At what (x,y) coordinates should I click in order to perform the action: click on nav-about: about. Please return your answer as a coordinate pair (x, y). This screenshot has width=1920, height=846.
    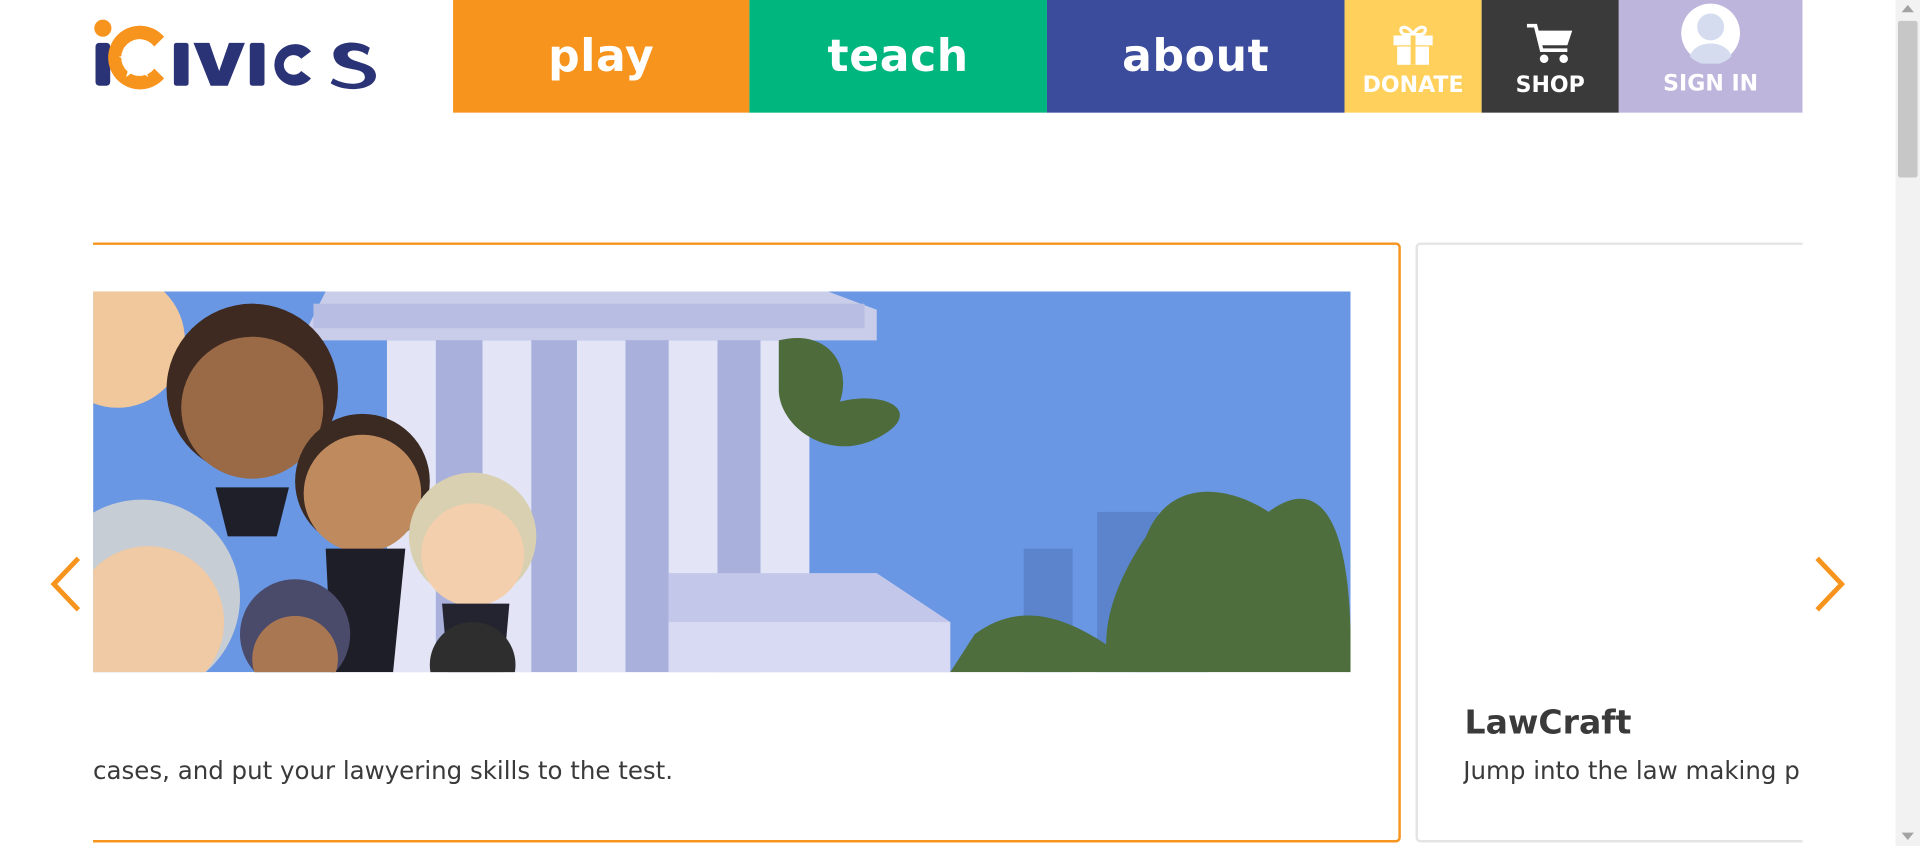
    Looking at the image, I should click on (1195, 56).